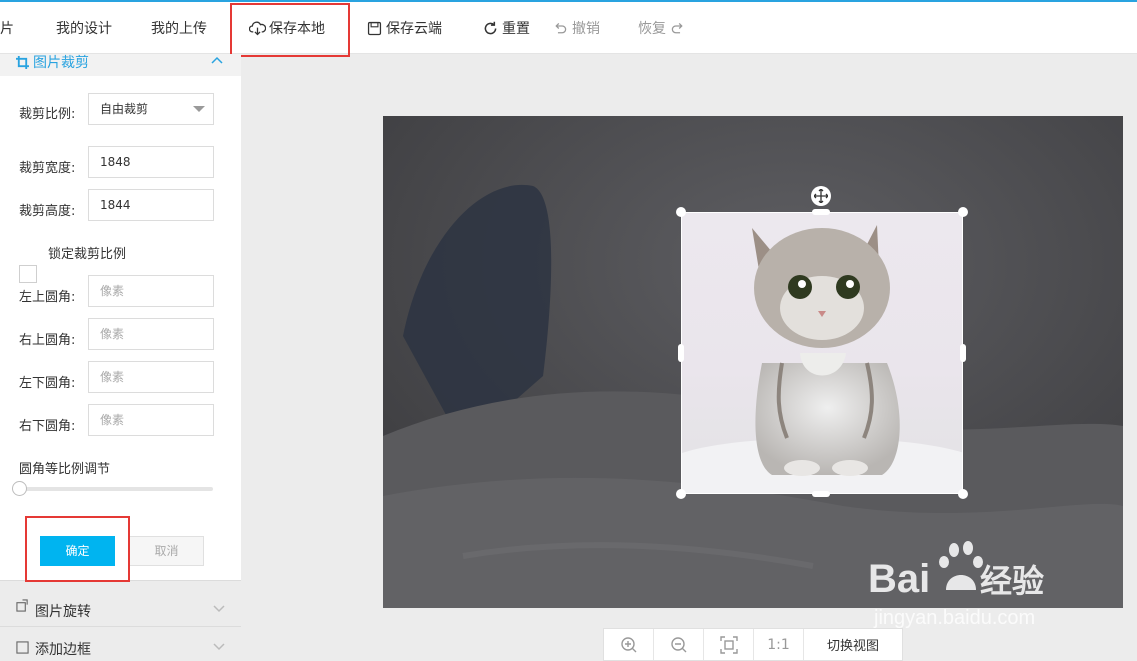 The height and width of the screenshot is (661, 1137). I want to click on crop-handle-top-right, so click(963, 212).